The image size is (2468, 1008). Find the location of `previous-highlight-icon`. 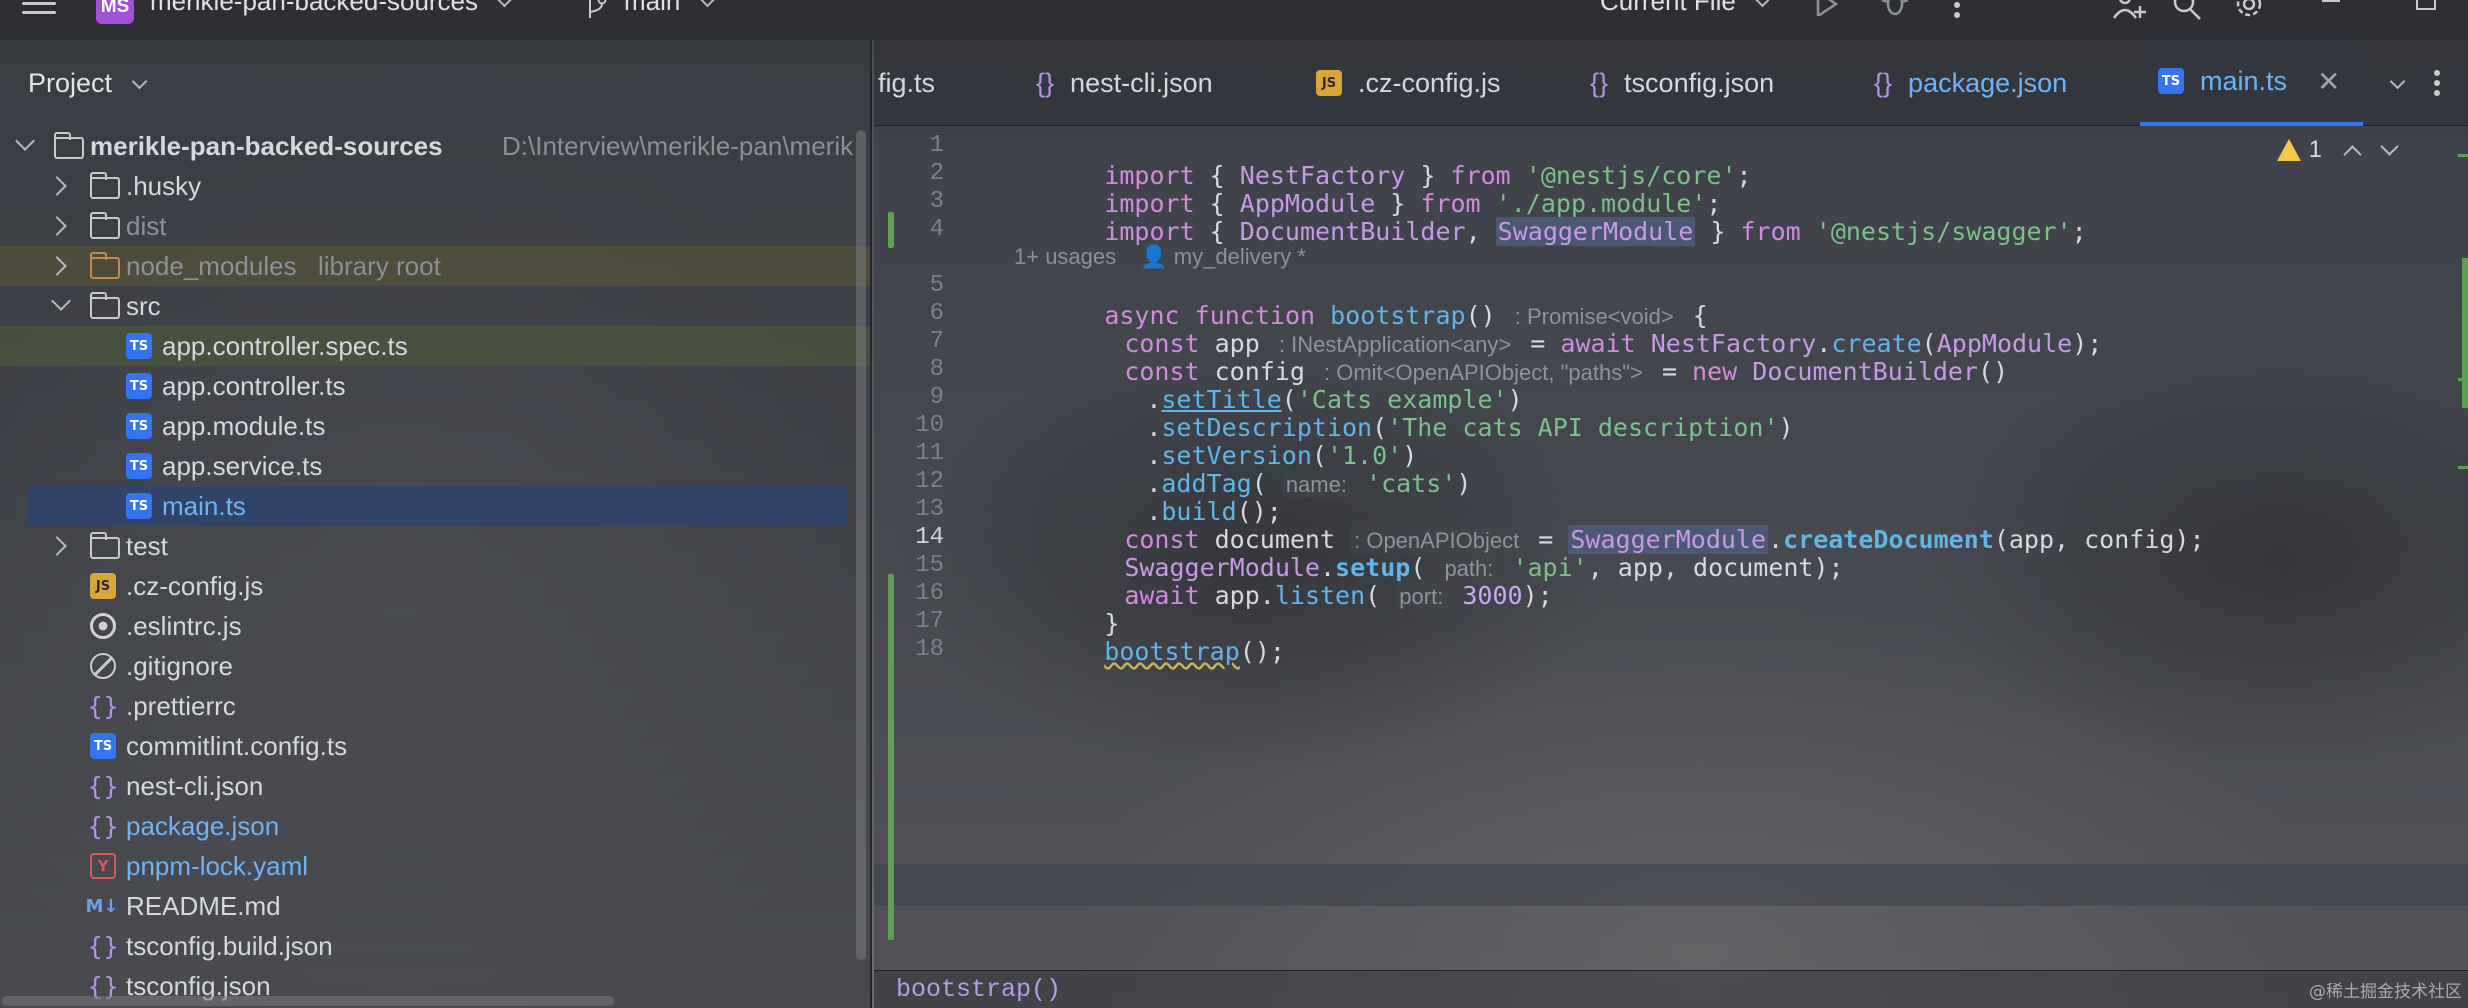

previous-highlight-icon is located at coordinates (2352, 154).